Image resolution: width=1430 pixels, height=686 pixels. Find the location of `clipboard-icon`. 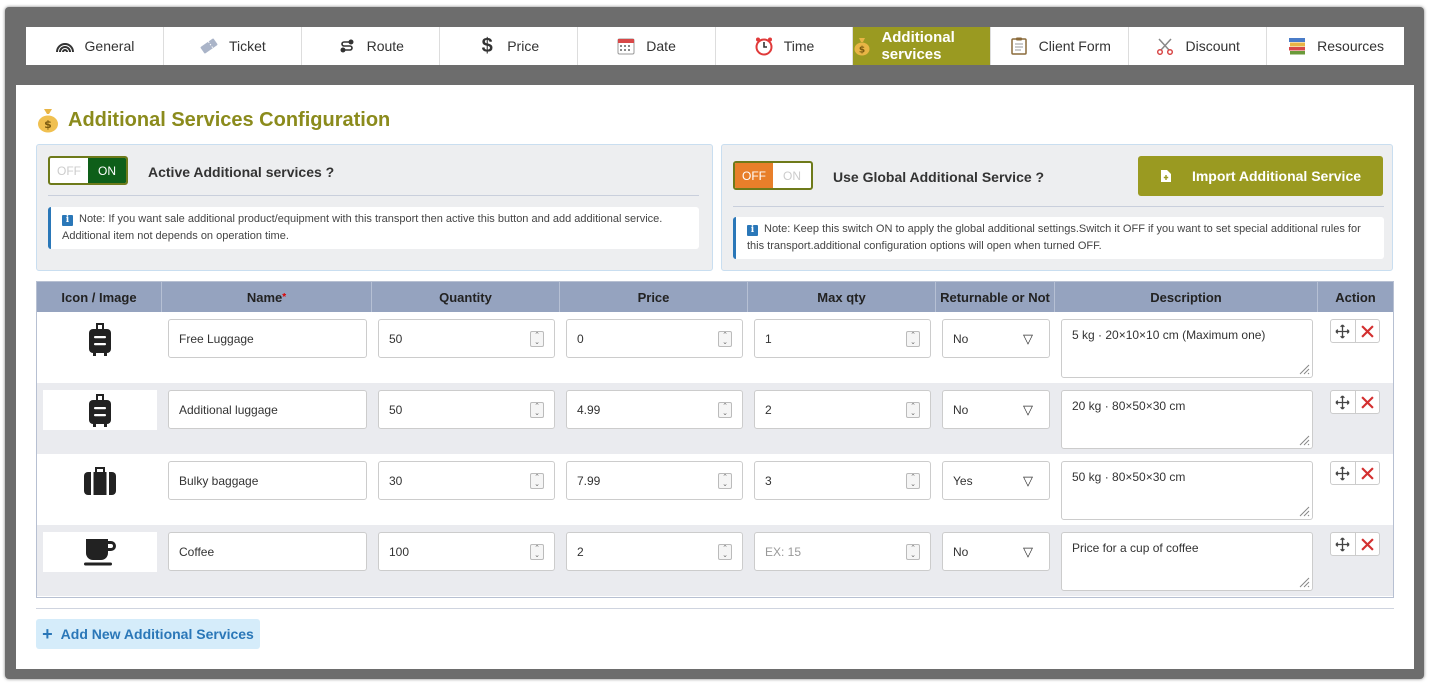

clipboard-icon is located at coordinates (1019, 46).